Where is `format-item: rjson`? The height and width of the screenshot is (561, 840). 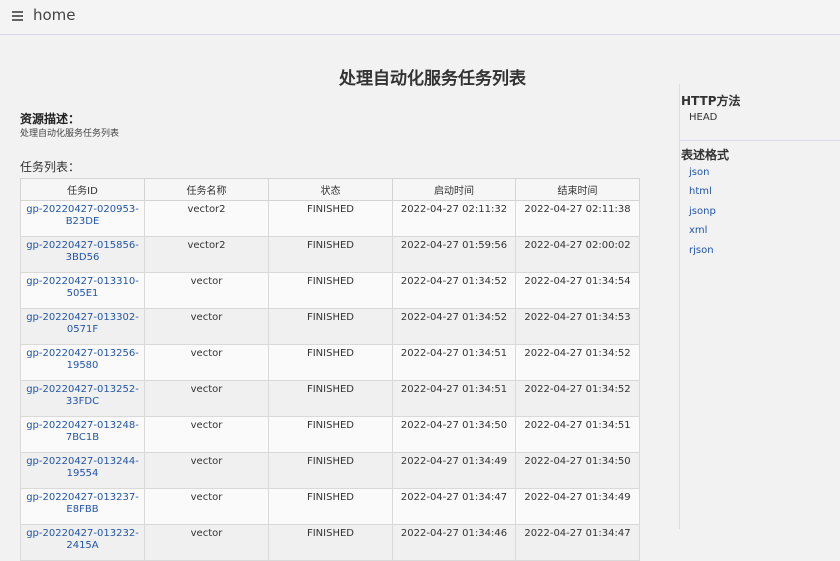 format-item: rjson is located at coordinates (702, 254).